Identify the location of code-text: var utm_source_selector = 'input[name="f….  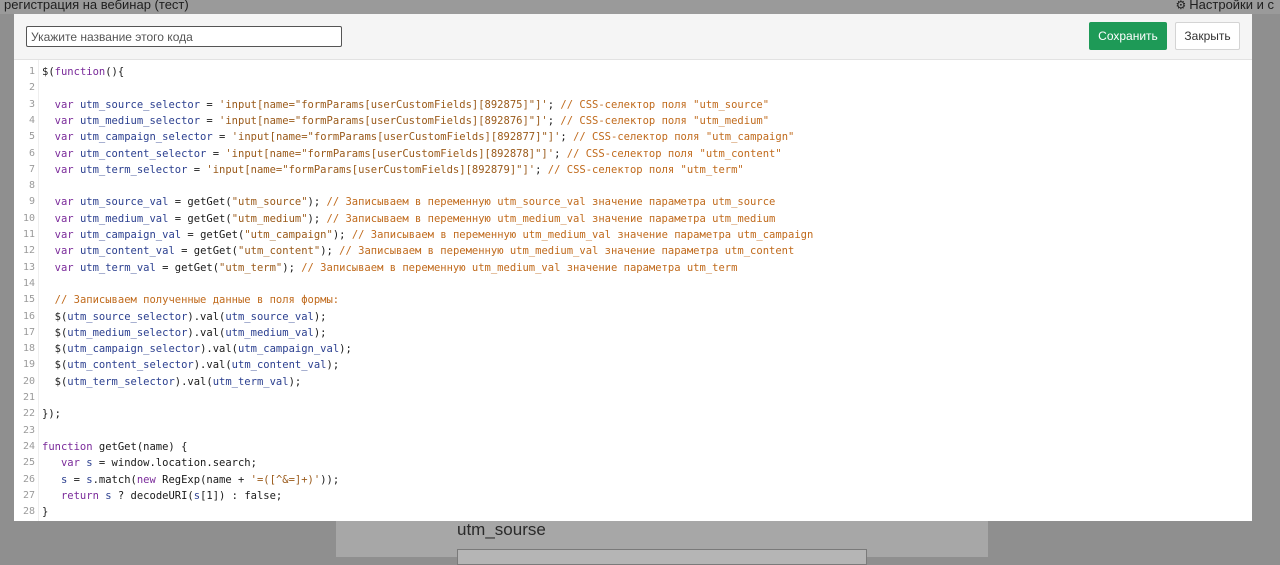
(412, 104).